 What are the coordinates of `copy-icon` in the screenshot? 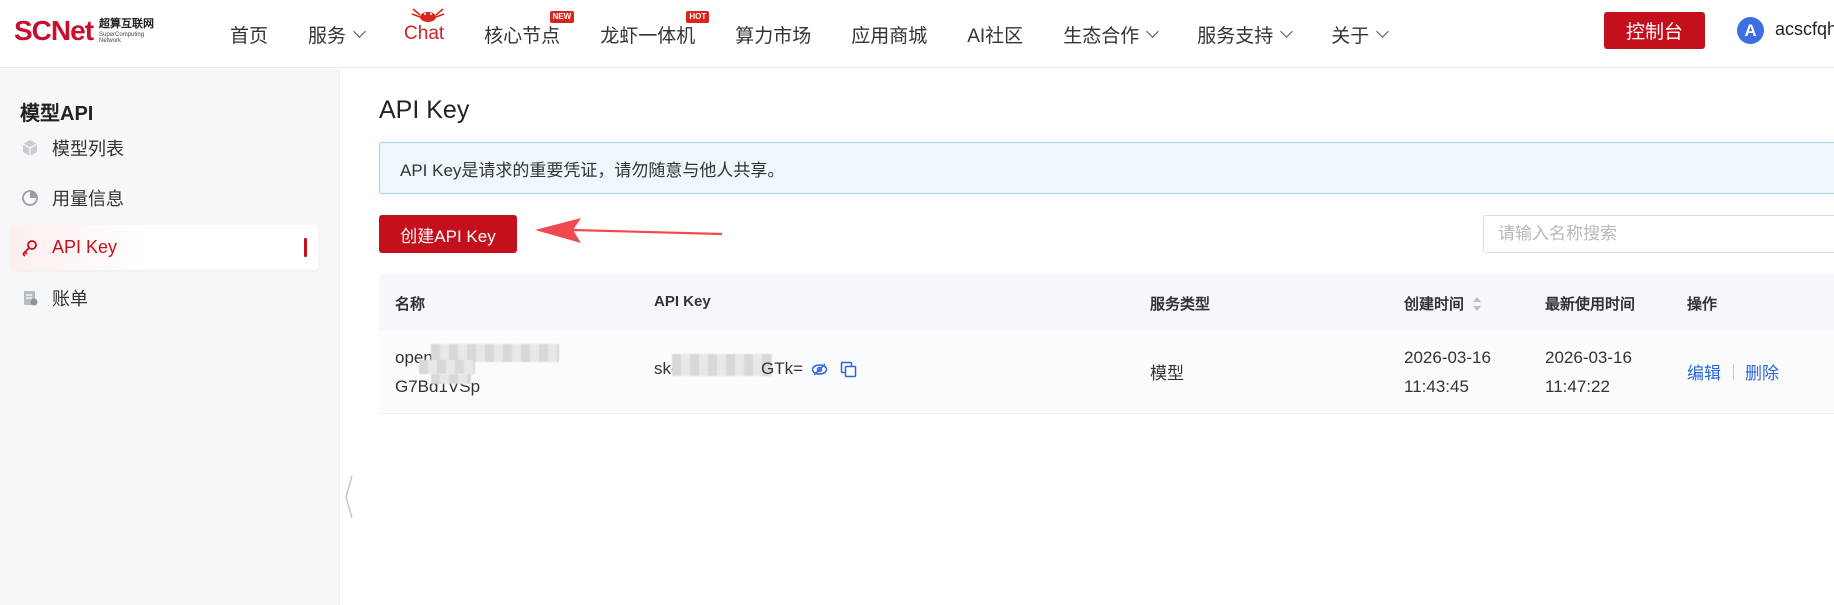 It's located at (848, 369).